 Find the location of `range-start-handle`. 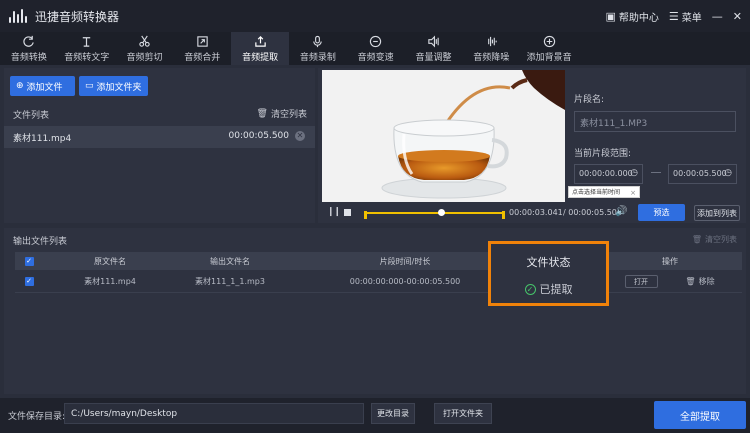

range-start-handle is located at coordinates (365, 215).